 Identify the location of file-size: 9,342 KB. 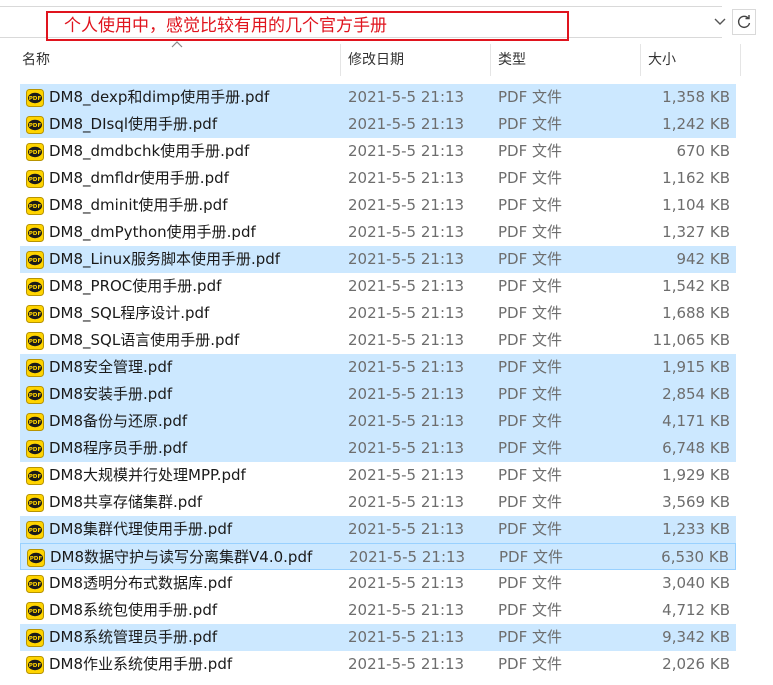
(696, 637).